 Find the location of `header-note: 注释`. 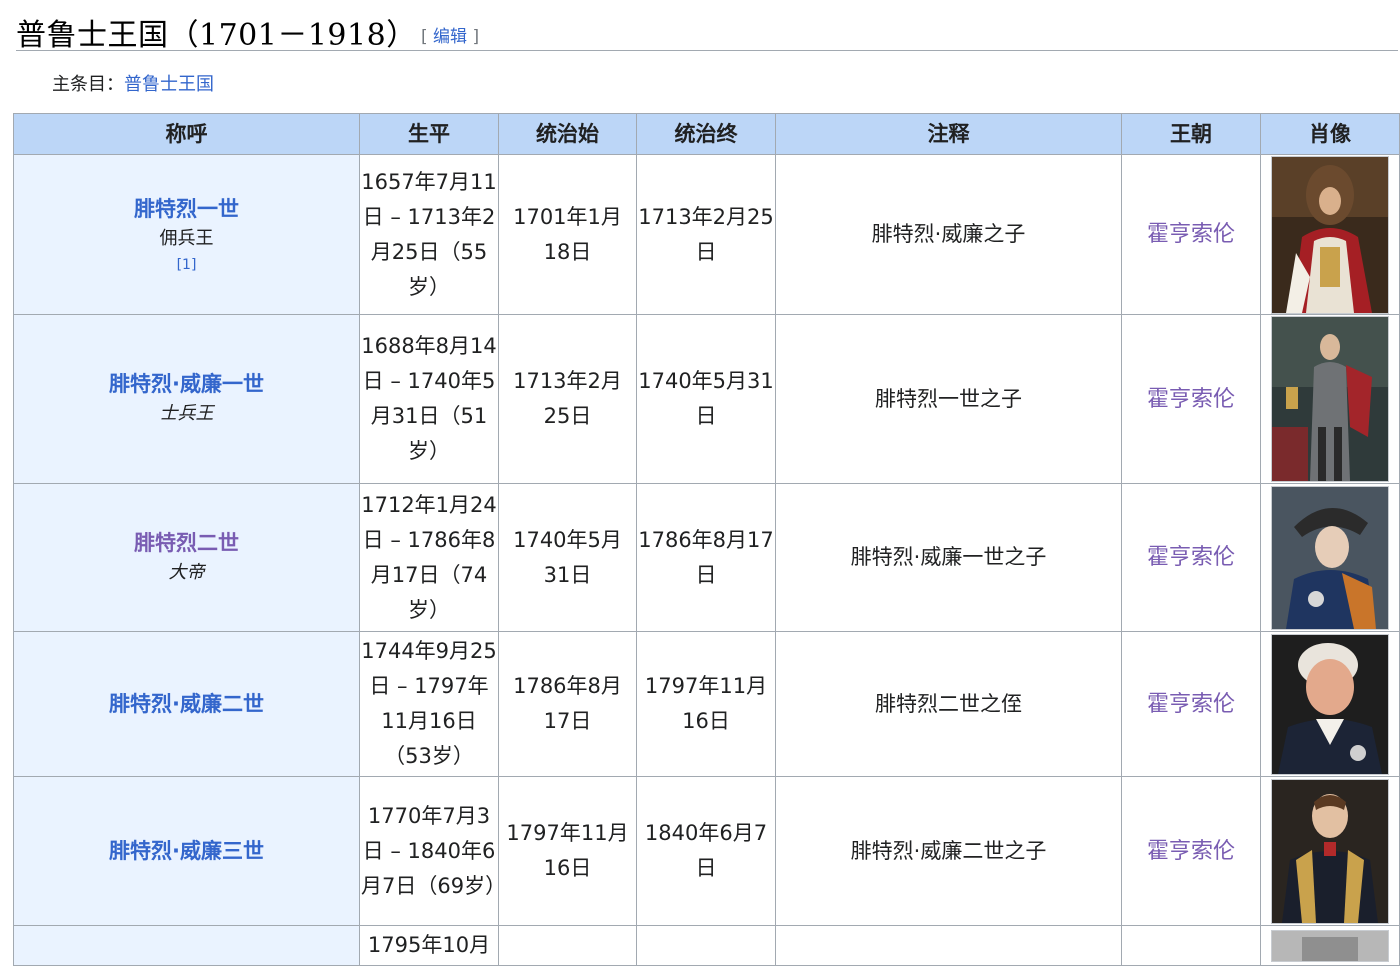

header-note: 注释 is located at coordinates (948, 134).